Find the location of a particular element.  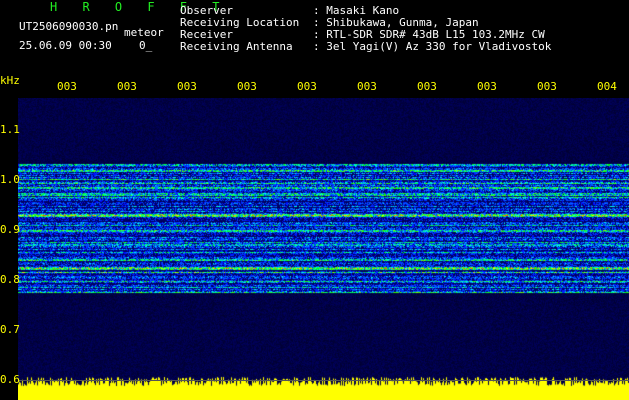

y-unit-label: kHz is located at coordinates (10, 80).